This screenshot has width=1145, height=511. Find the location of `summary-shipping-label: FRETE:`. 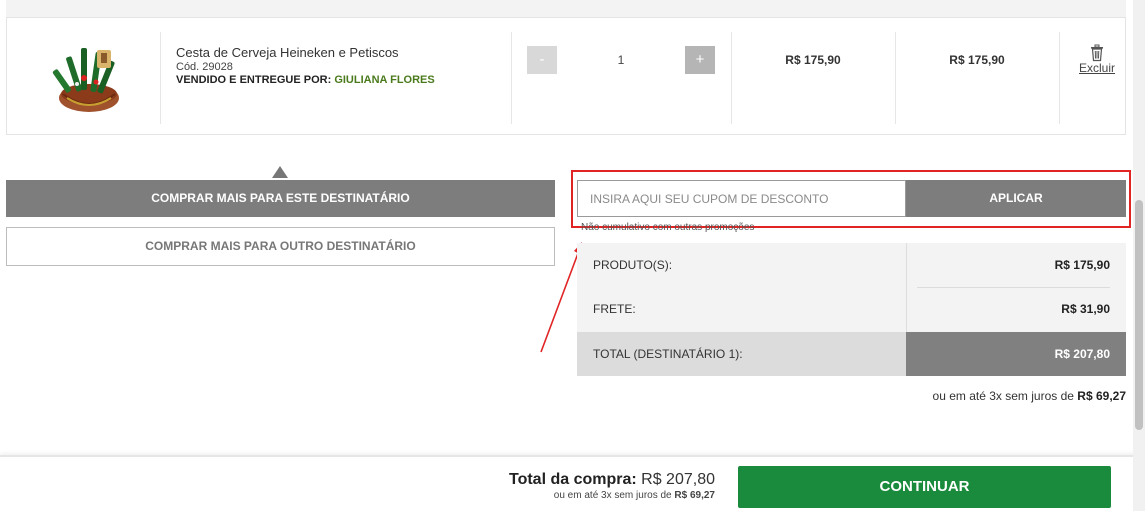

summary-shipping-label: FRETE: is located at coordinates (614, 309).